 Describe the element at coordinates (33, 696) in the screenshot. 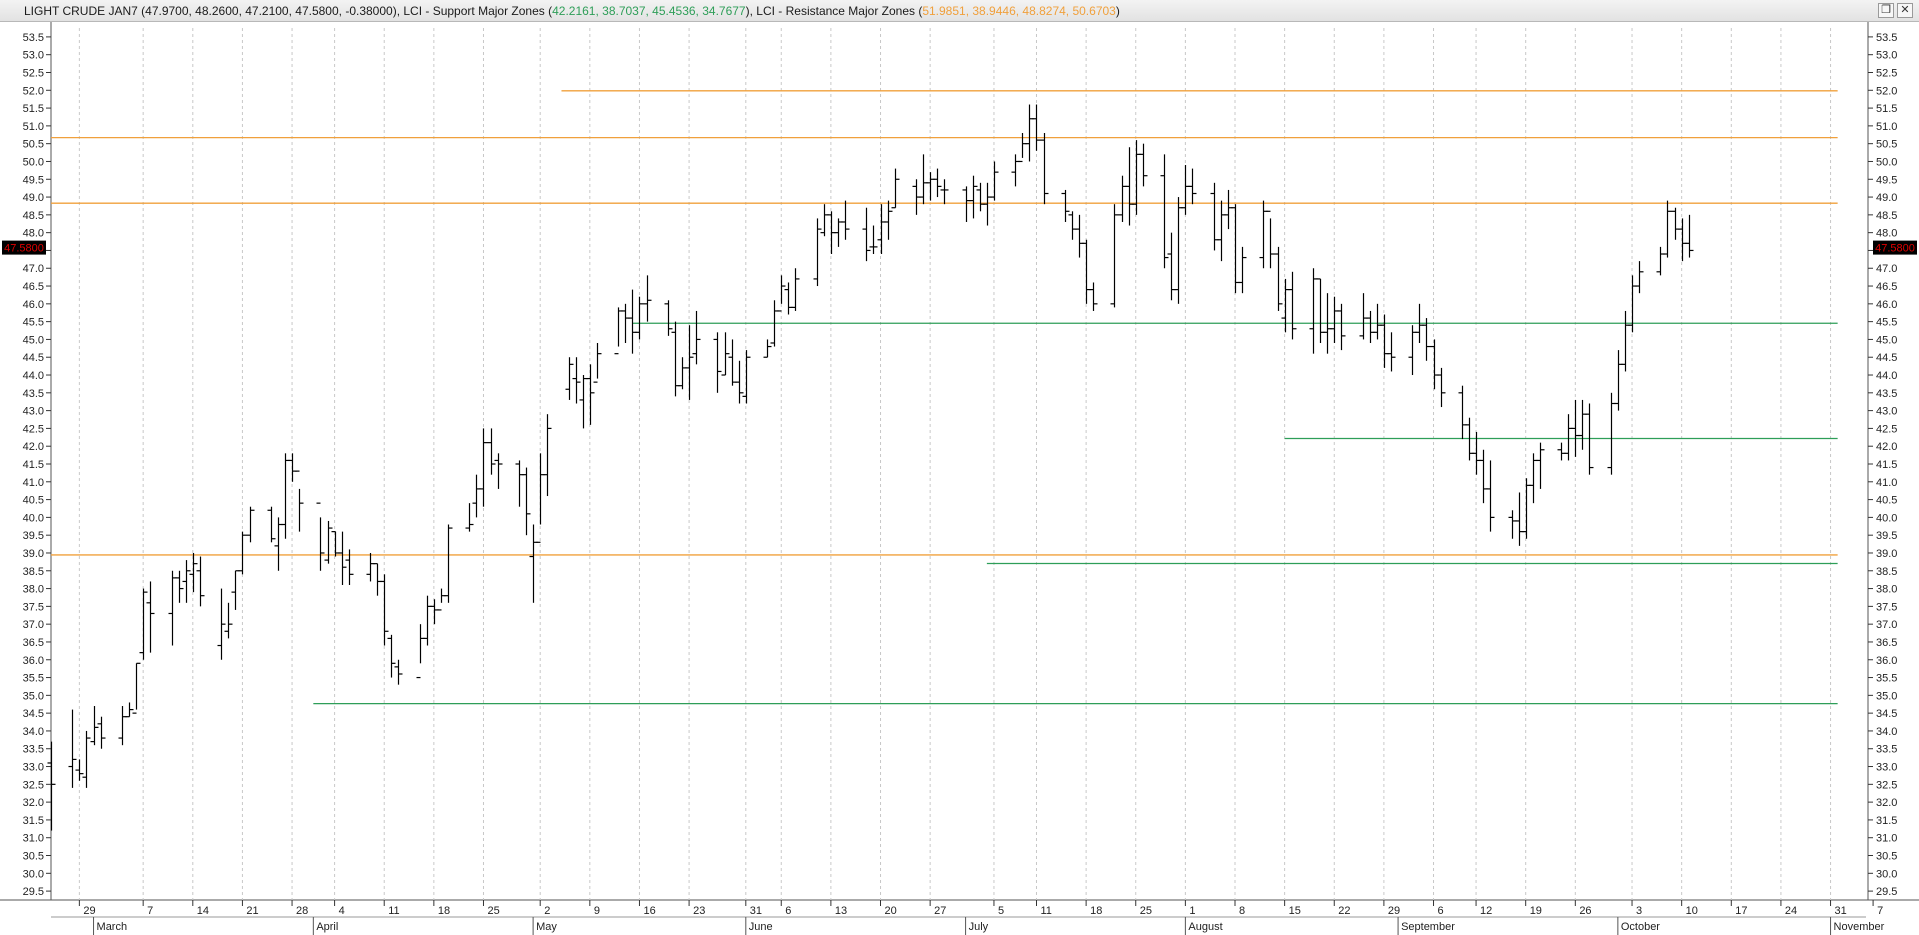

I see `y-tick-label-left: 35.0` at that location.